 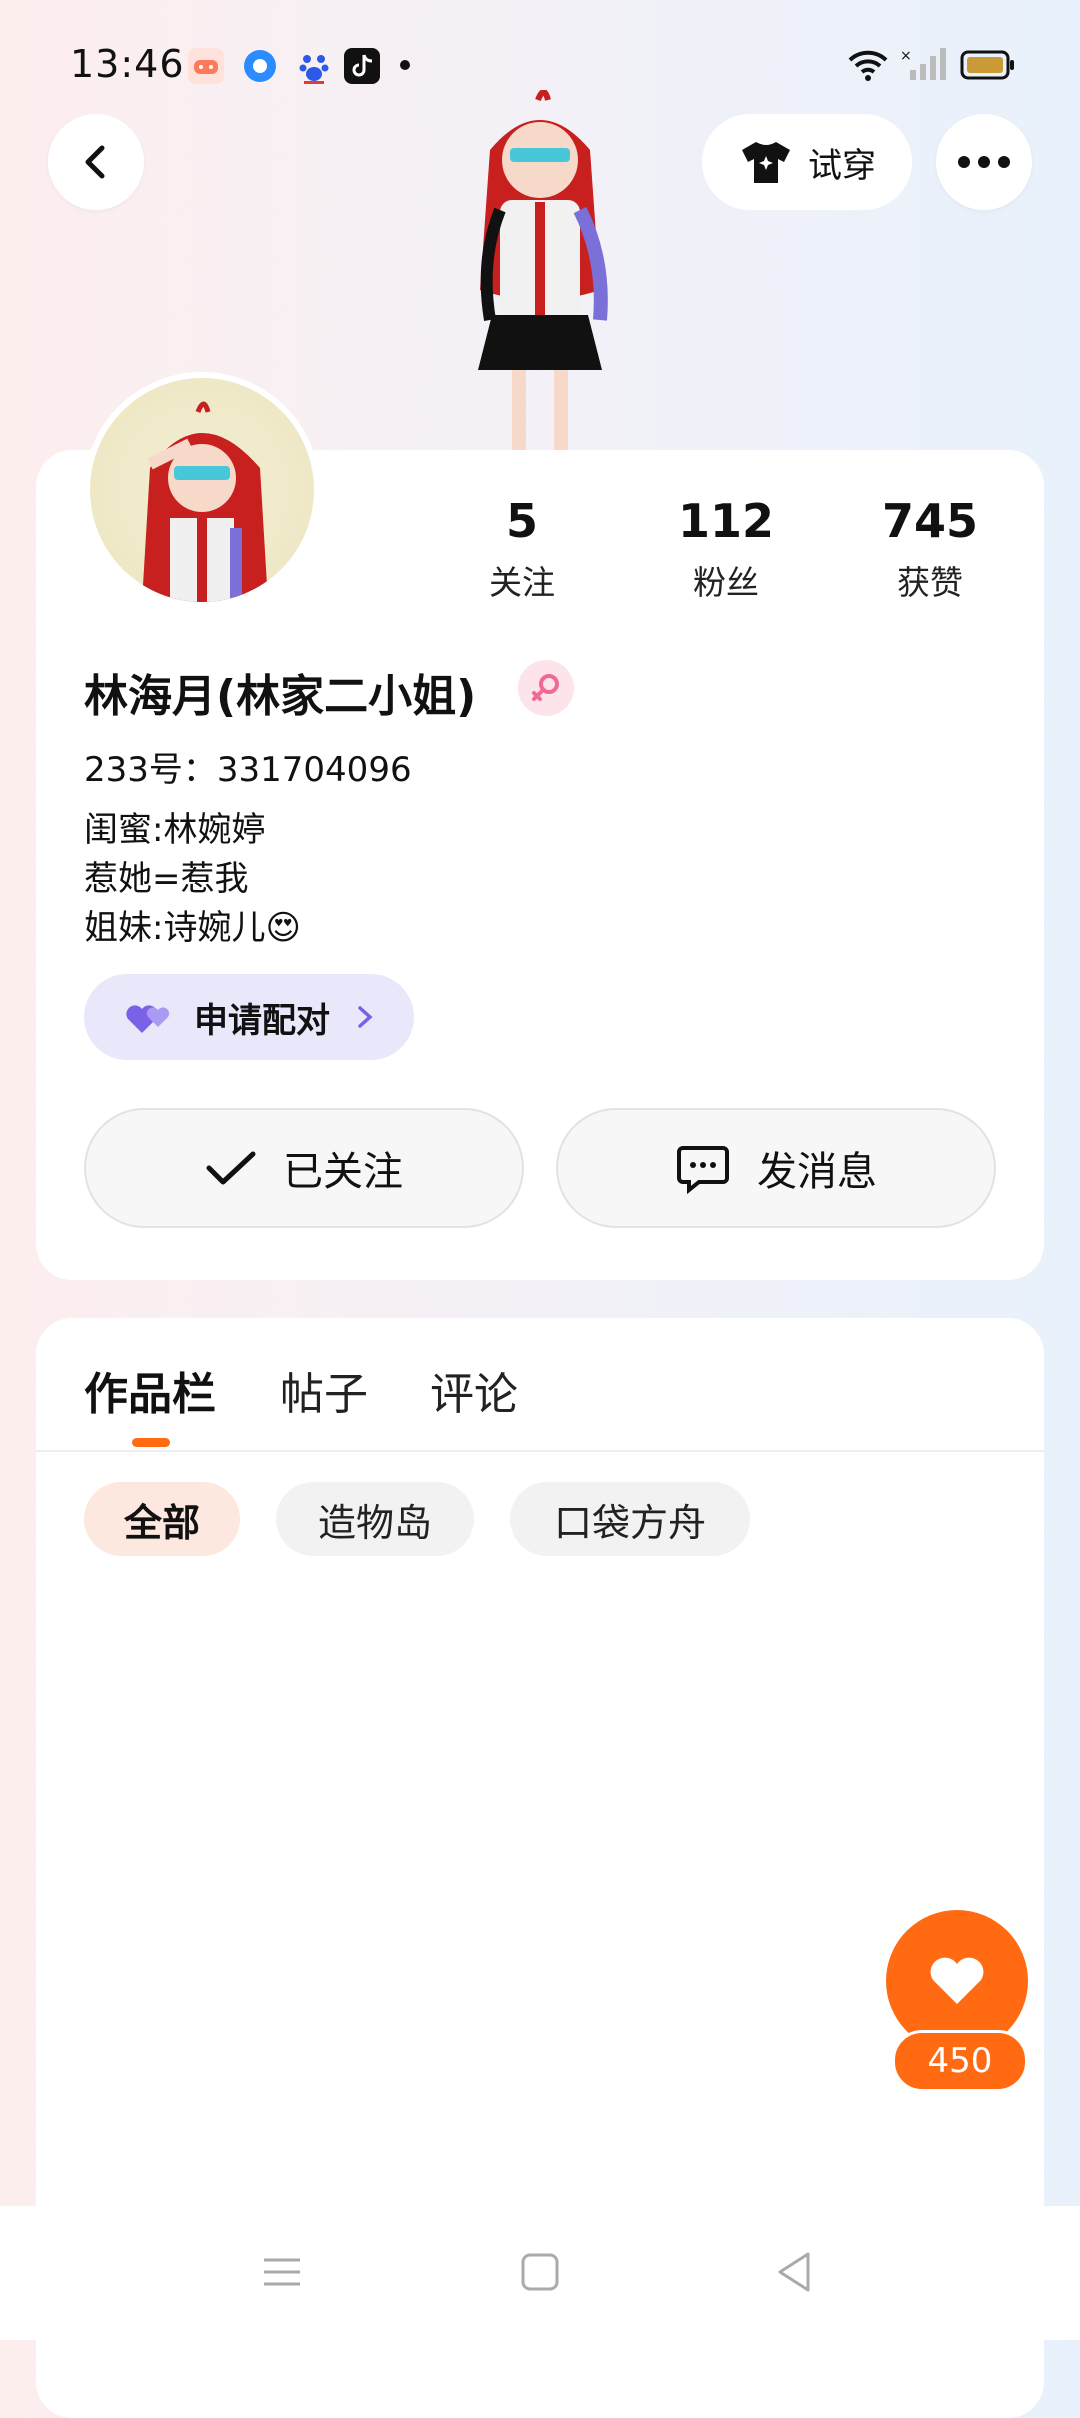 What do you see at coordinates (405, 65) in the screenshot?
I see `notification-dot` at bounding box center [405, 65].